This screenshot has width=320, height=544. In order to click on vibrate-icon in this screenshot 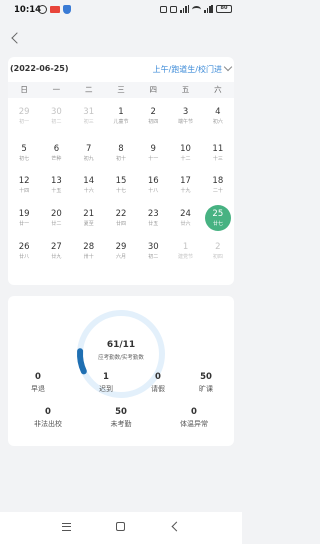, I will do `click(174, 9)`.